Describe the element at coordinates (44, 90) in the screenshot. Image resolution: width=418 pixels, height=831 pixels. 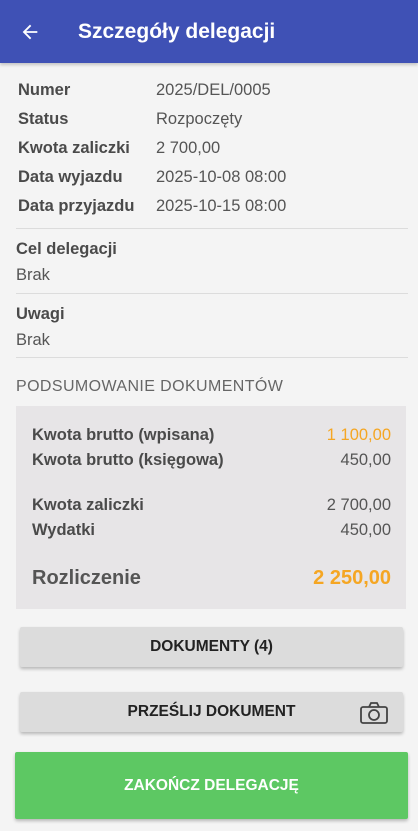
I see `detail-label: Numer` at that location.